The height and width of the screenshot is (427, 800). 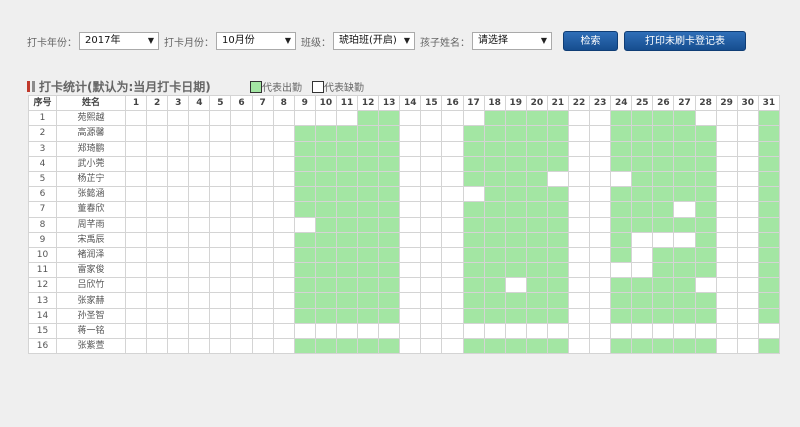 I want to click on header-day: 11, so click(x=347, y=103).